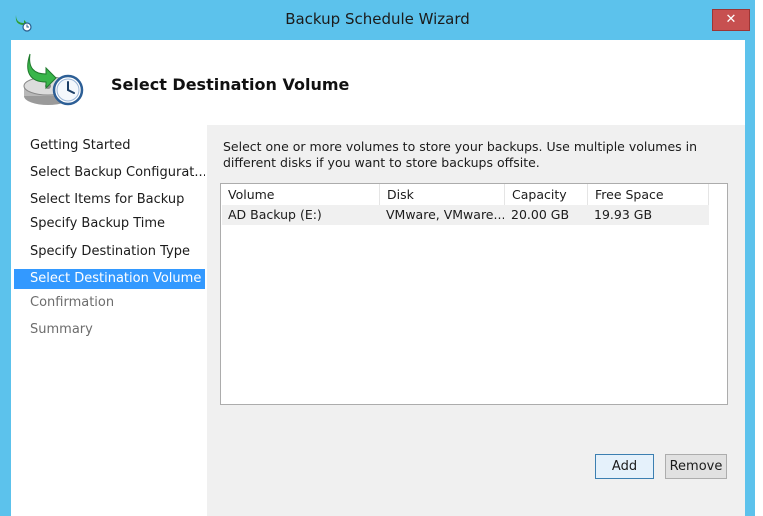 The image size is (763, 516). Describe the element at coordinates (442, 194) in the screenshot. I see `column-header-disk: Disk` at that location.